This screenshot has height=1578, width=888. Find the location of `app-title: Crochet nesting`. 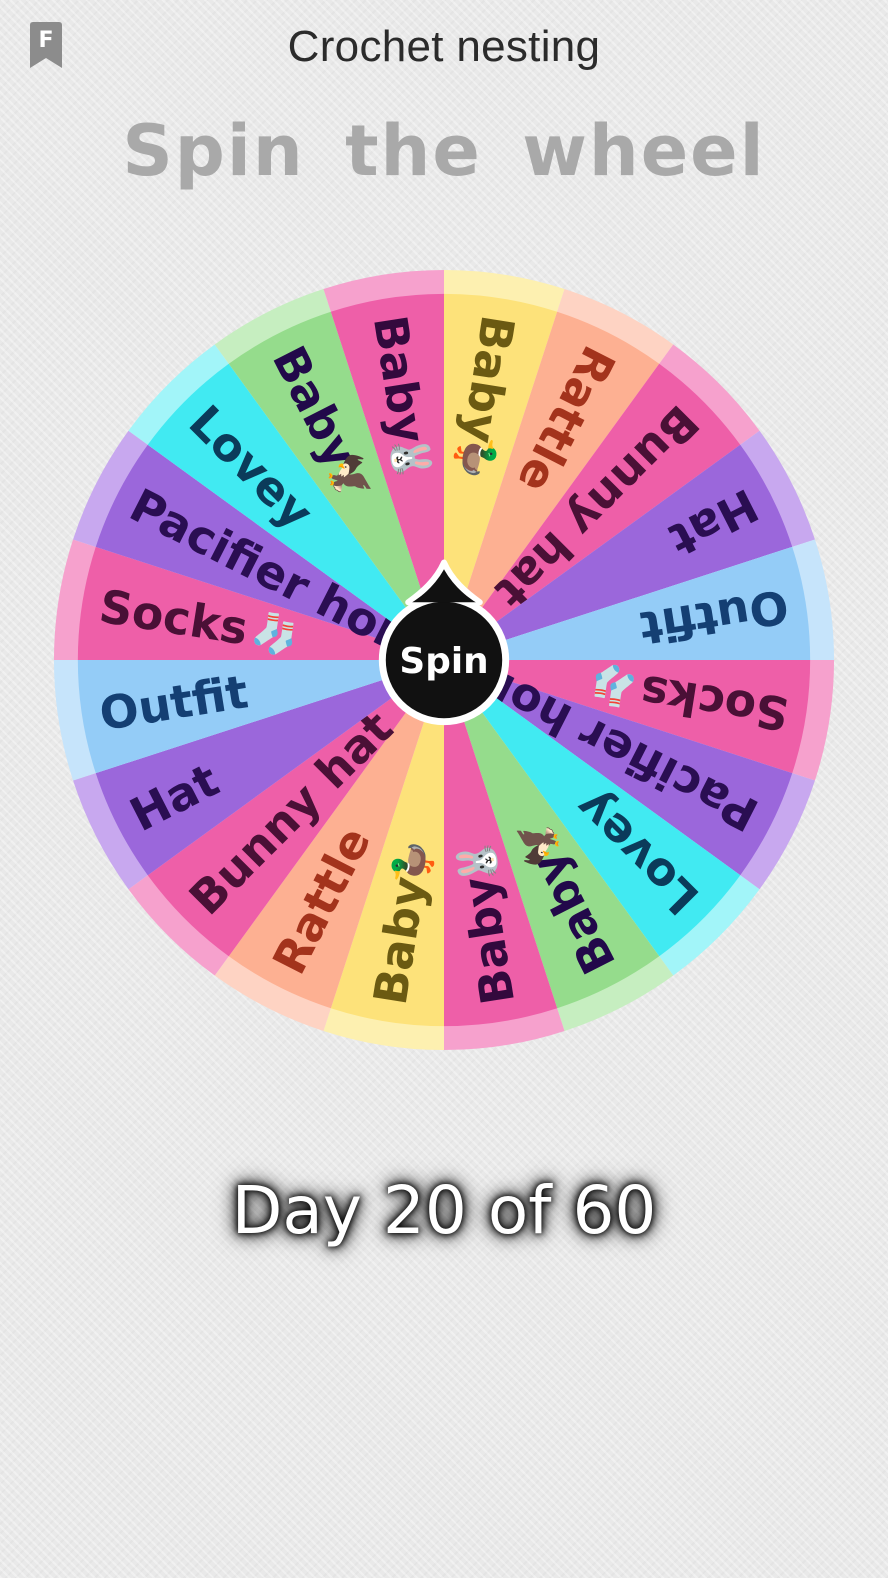

app-title: Crochet nesting is located at coordinates (444, 46).